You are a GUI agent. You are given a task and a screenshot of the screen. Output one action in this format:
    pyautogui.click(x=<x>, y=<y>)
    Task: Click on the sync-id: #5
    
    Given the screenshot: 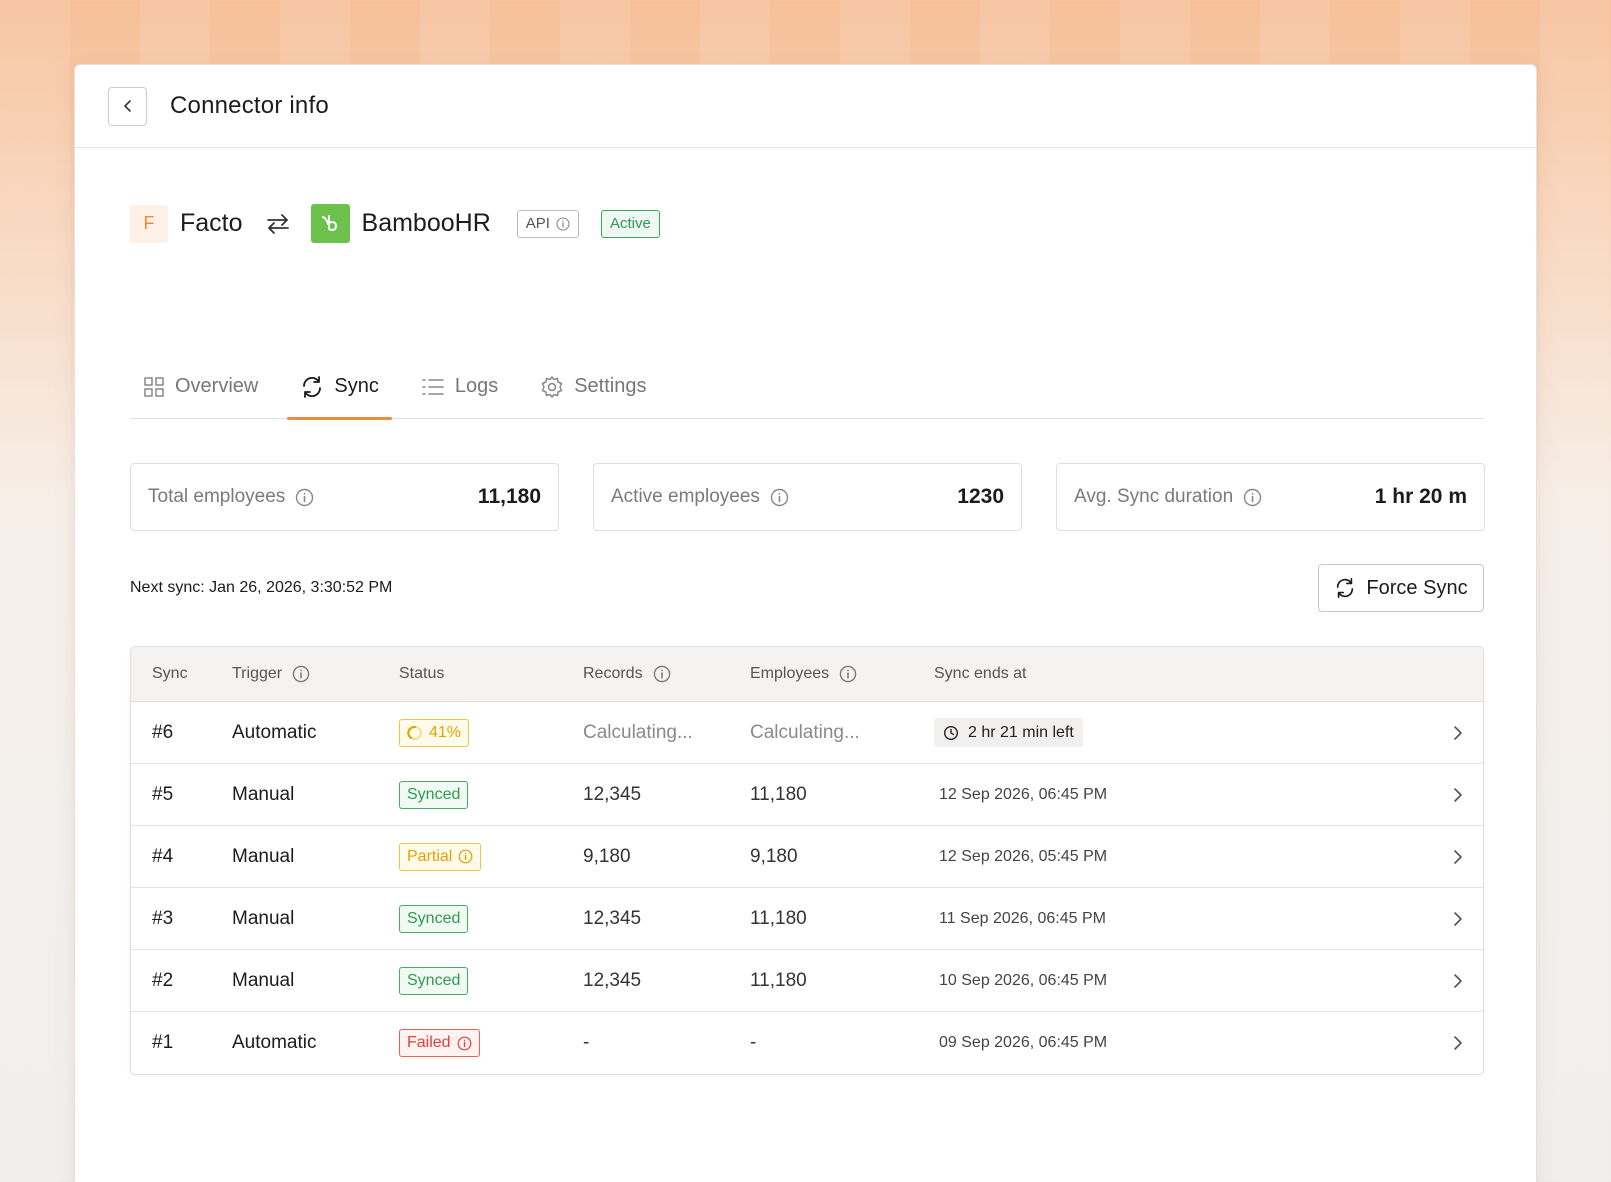 What is the action you would take?
    pyautogui.click(x=163, y=794)
    